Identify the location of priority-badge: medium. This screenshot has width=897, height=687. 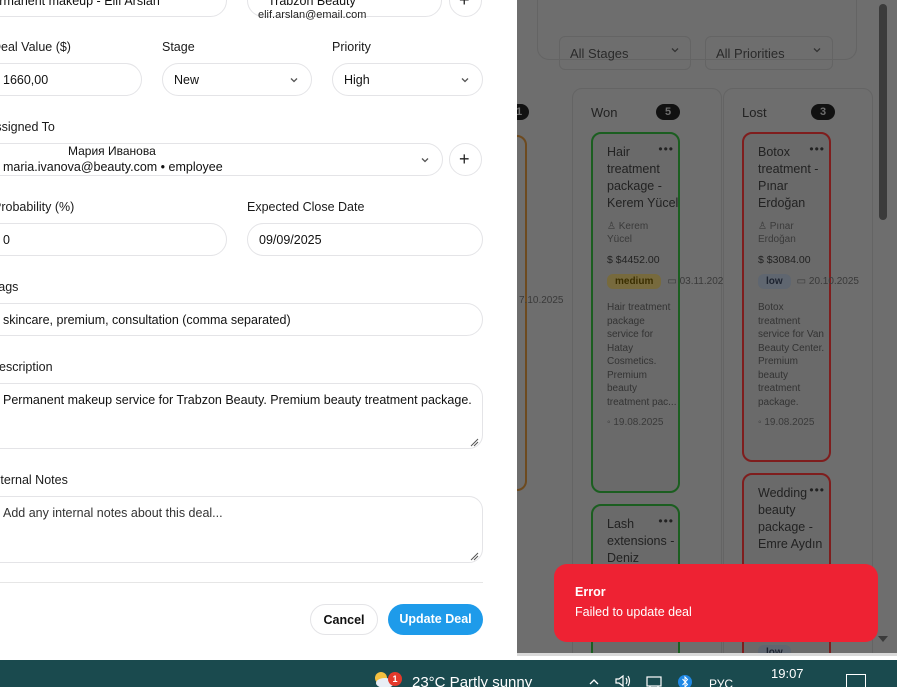
(634, 281).